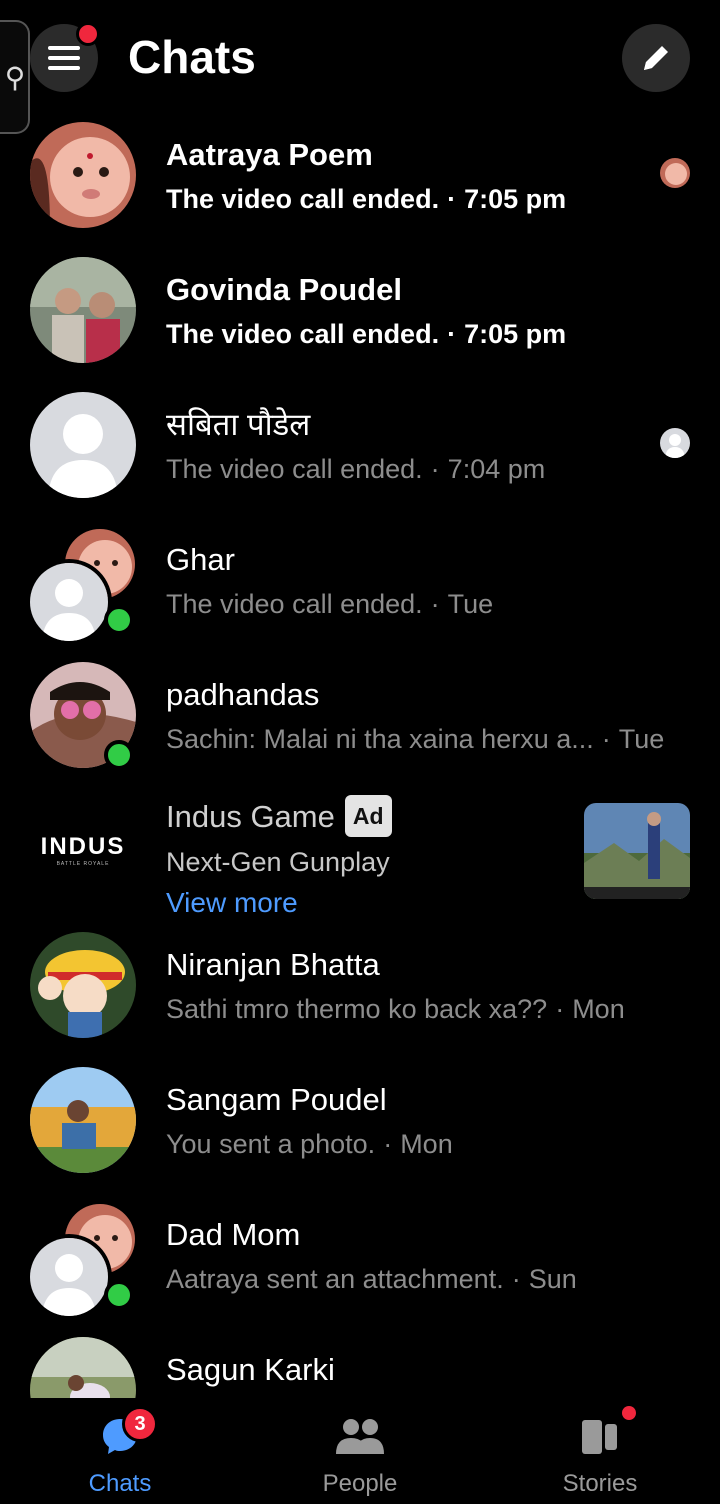 The width and height of the screenshot is (720, 1504). I want to click on chat-name: Ghar, so click(200, 559).